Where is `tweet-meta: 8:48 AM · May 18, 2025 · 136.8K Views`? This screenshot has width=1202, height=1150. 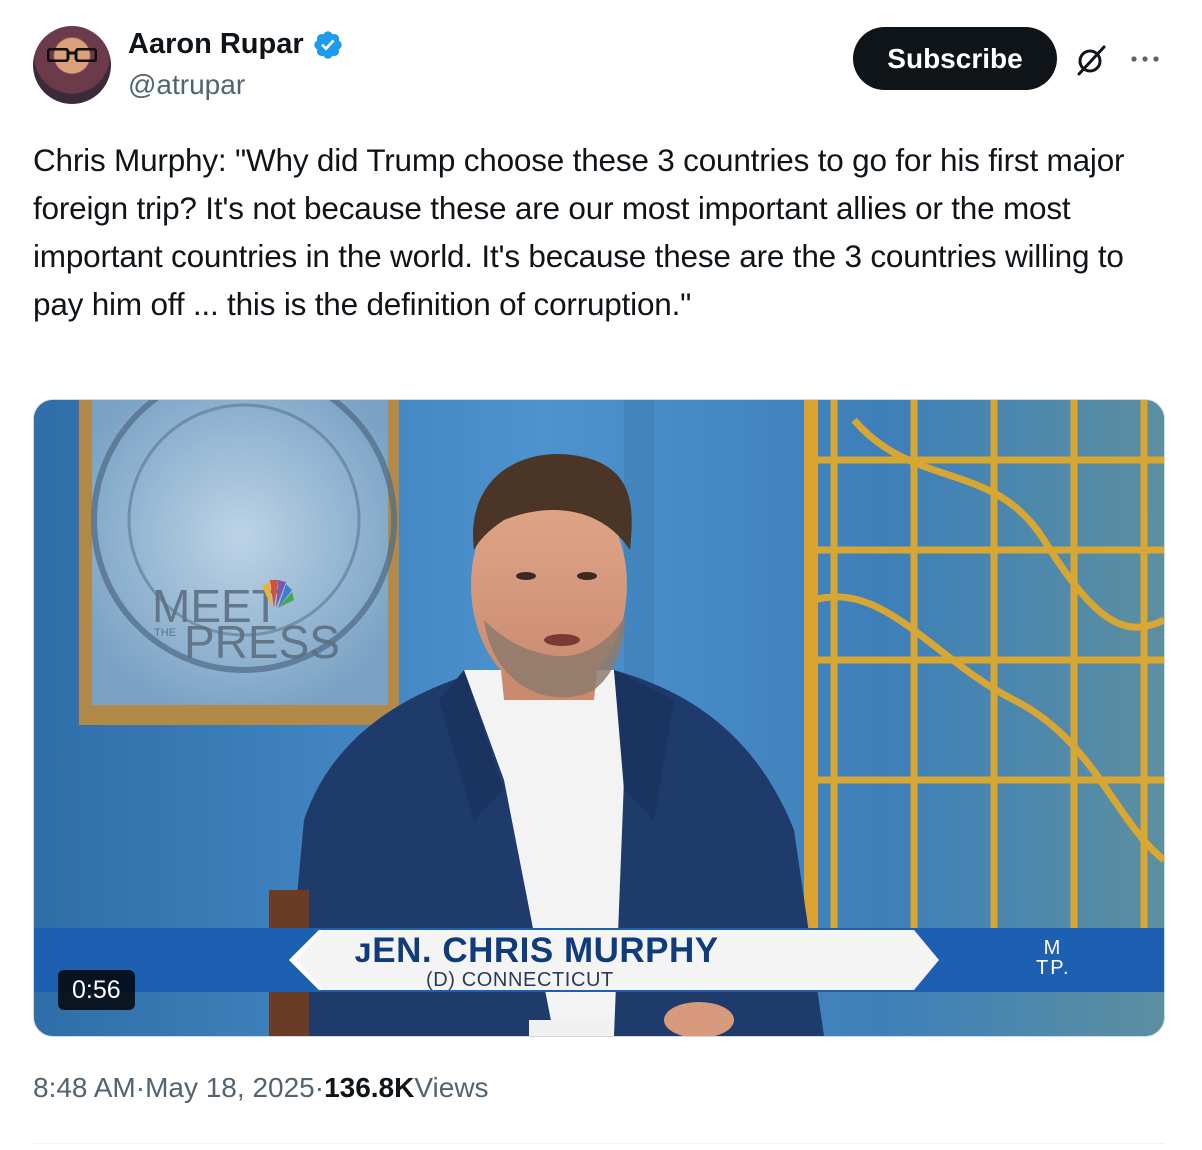 tweet-meta: 8:48 AM · May 18, 2025 · 136.8K Views is located at coordinates (261, 1088).